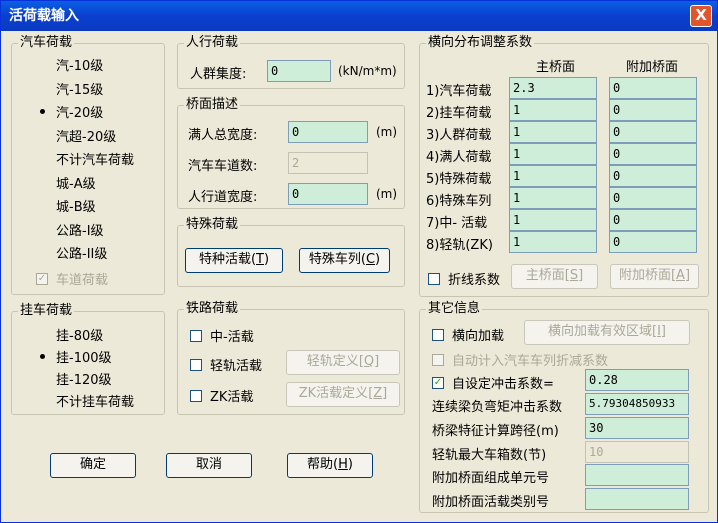  What do you see at coordinates (85, 158) in the screenshot?
I see `radio-option: 不计汽车荷载` at bounding box center [85, 158].